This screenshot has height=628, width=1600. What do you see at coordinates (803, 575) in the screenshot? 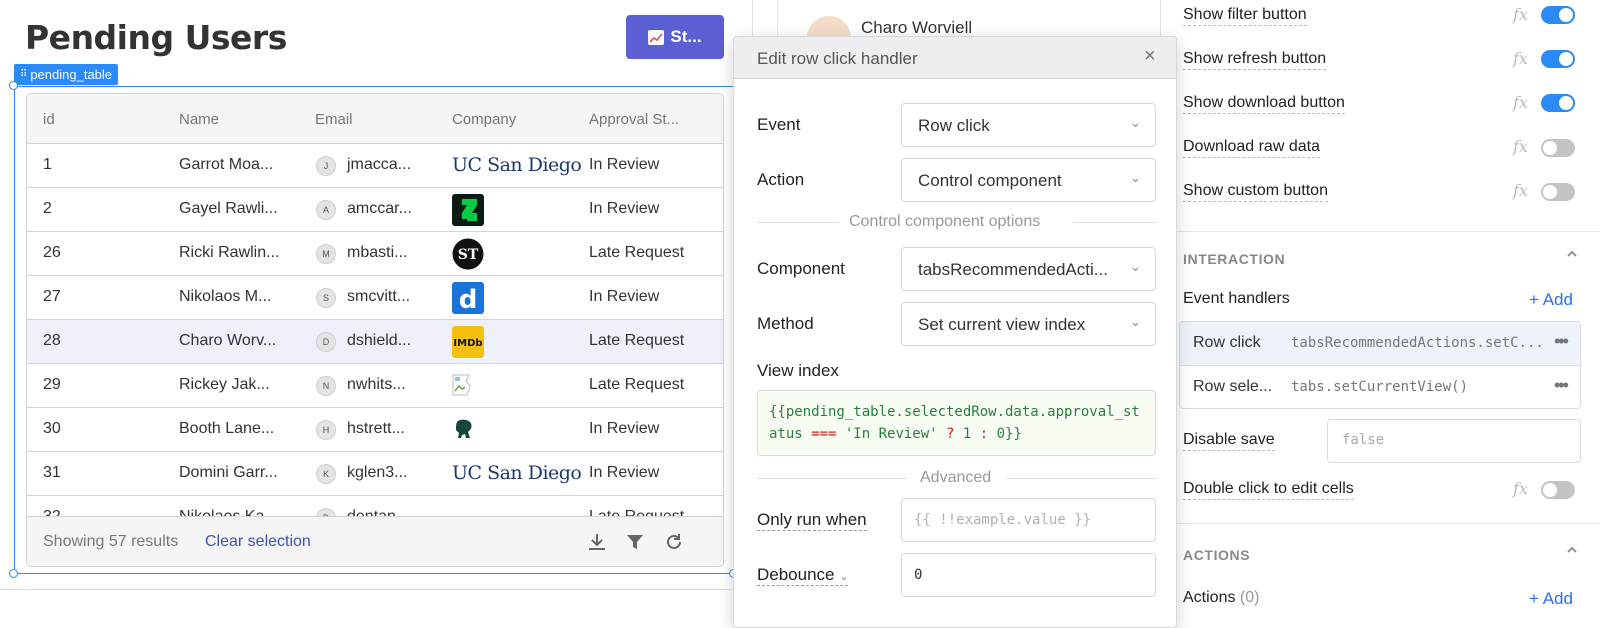
I see `debounce-label: Debounce ⌄` at bounding box center [803, 575].